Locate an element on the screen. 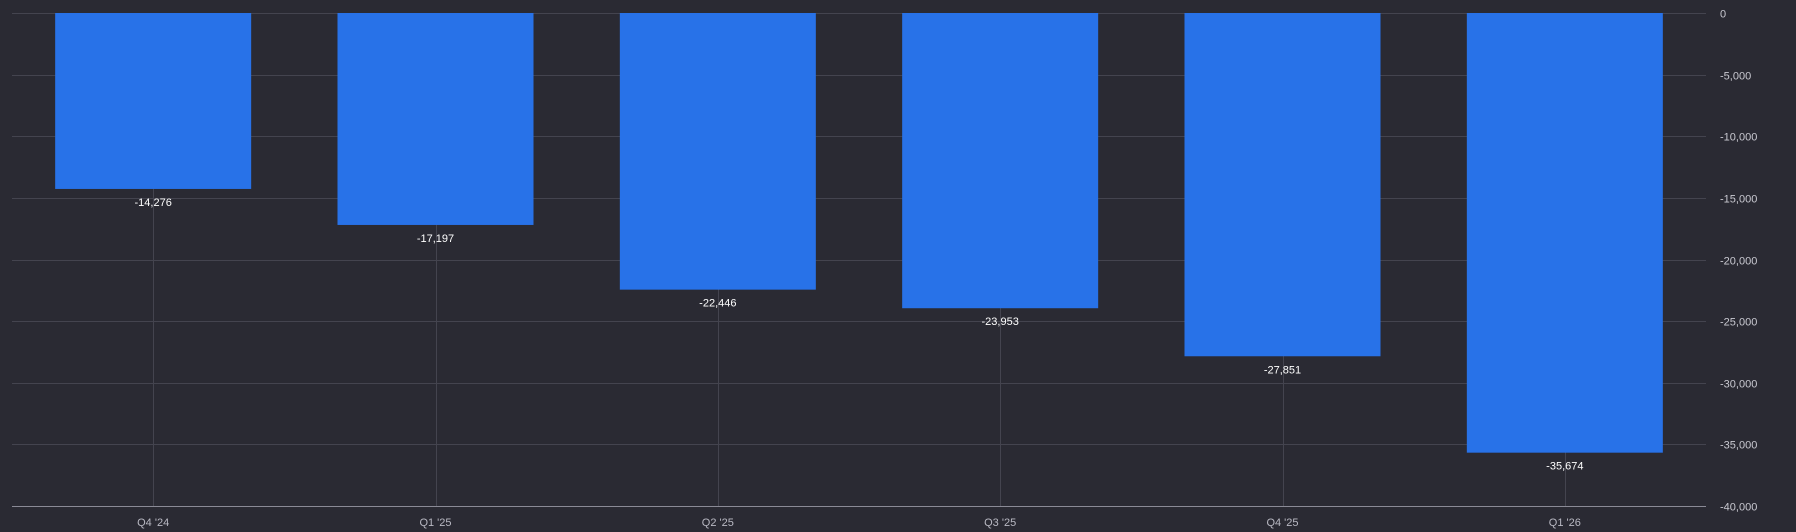 The width and height of the screenshot is (1796, 532). data-label: -17,197 is located at coordinates (435, 239).